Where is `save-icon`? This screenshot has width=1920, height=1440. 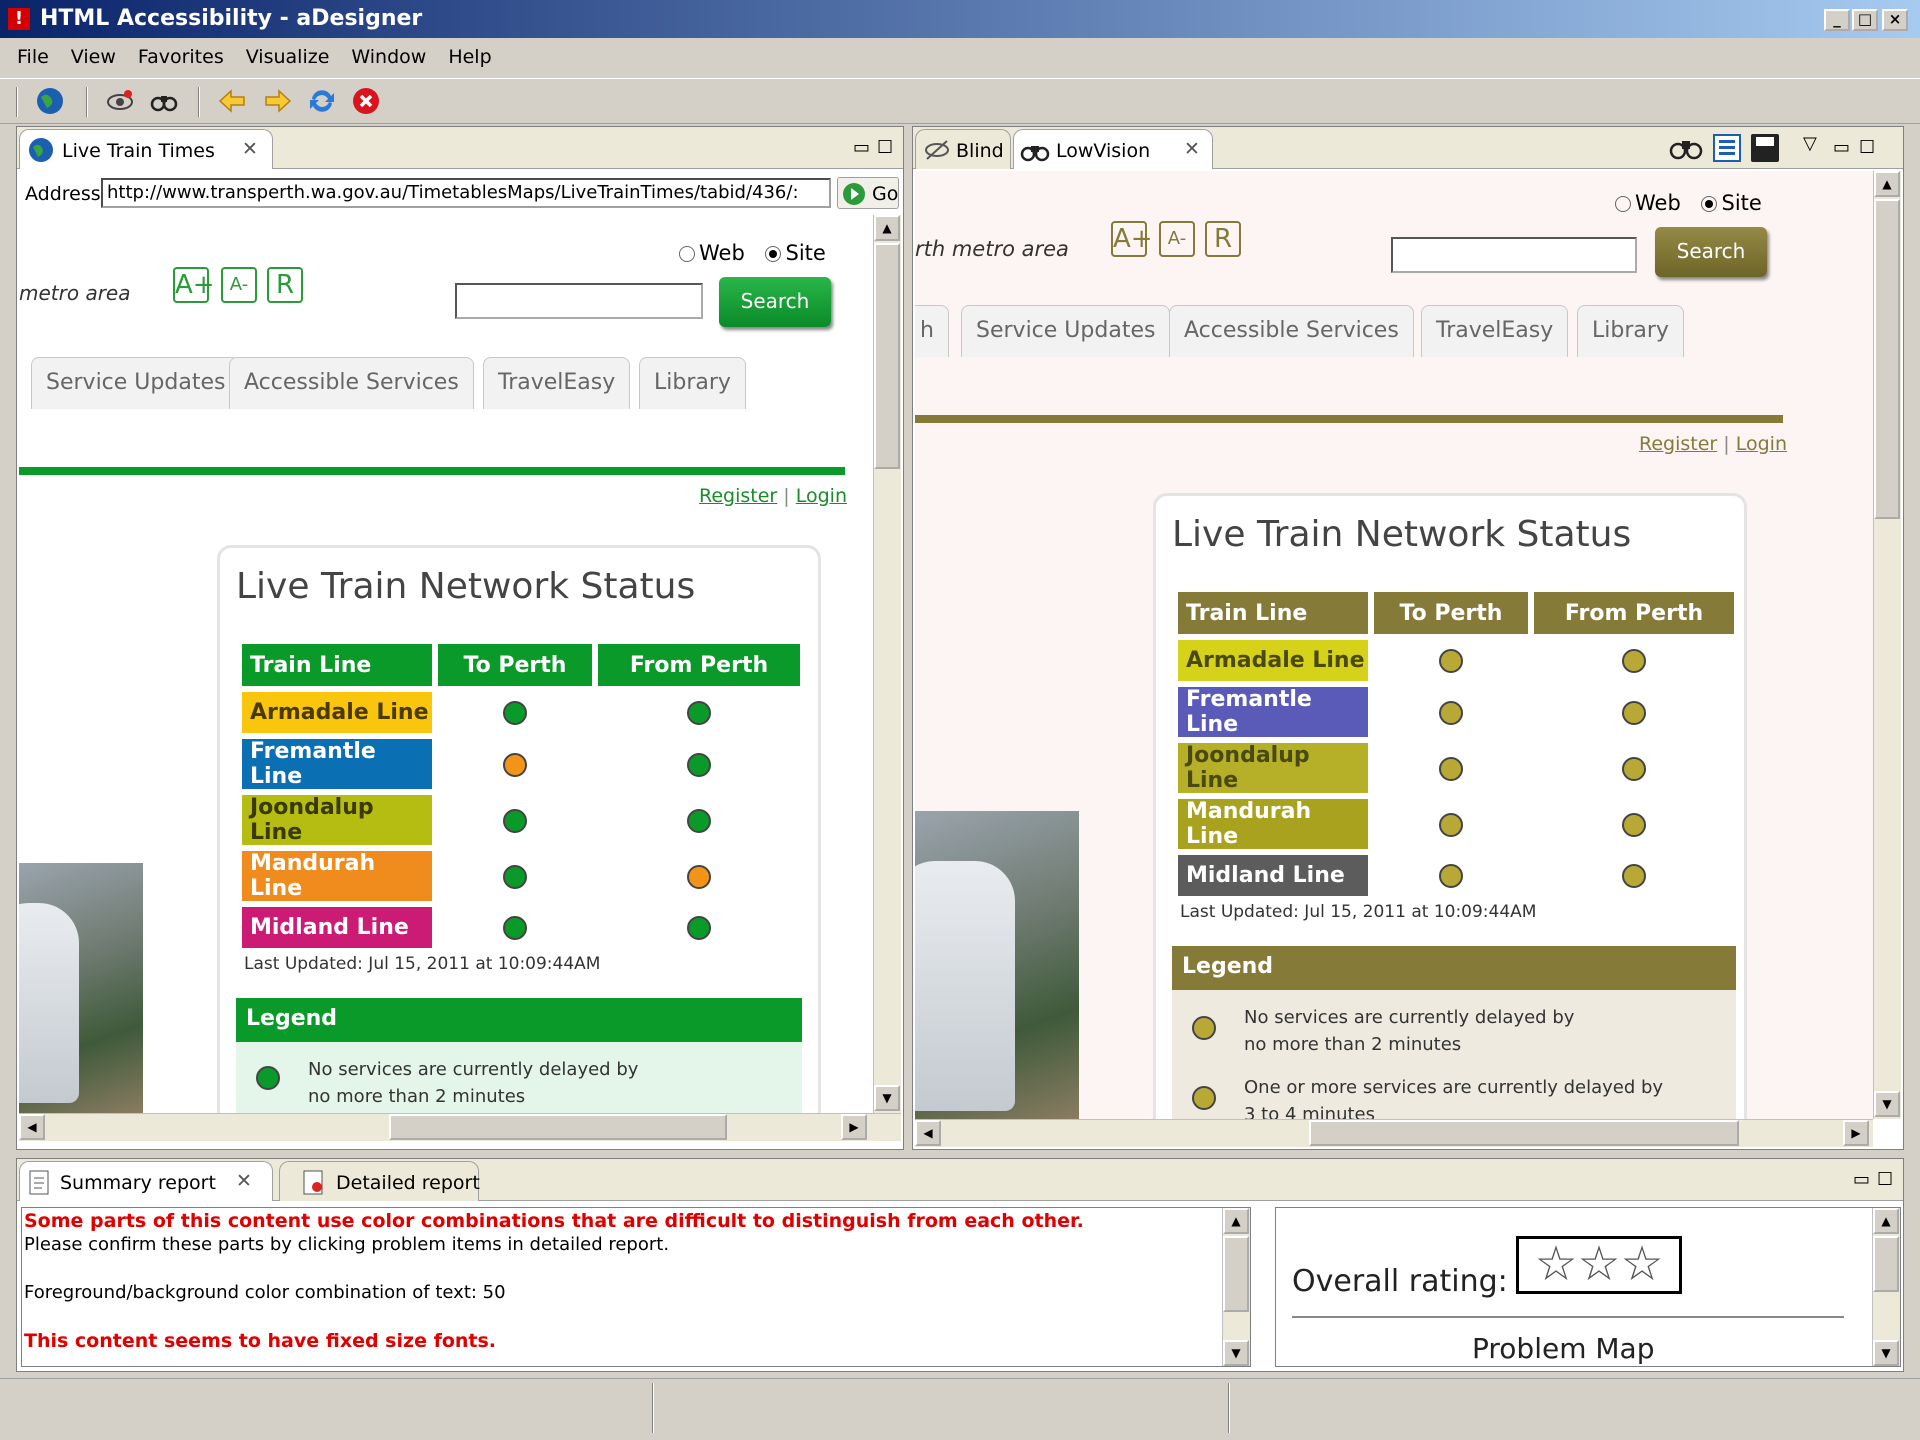
save-icon is located at coordinates (1765, 148).